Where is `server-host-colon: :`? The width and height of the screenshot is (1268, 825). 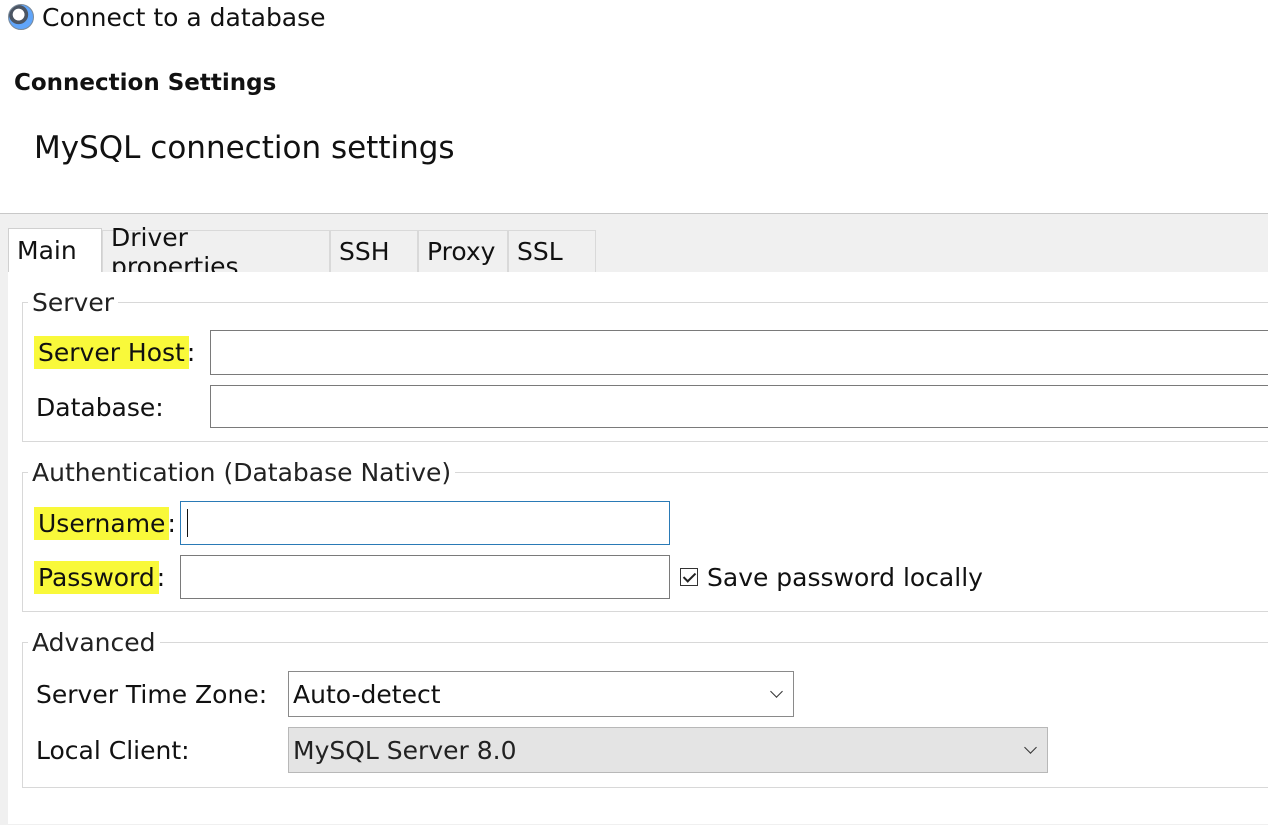 server-host-colon: : is located at coordinates (191, 352).